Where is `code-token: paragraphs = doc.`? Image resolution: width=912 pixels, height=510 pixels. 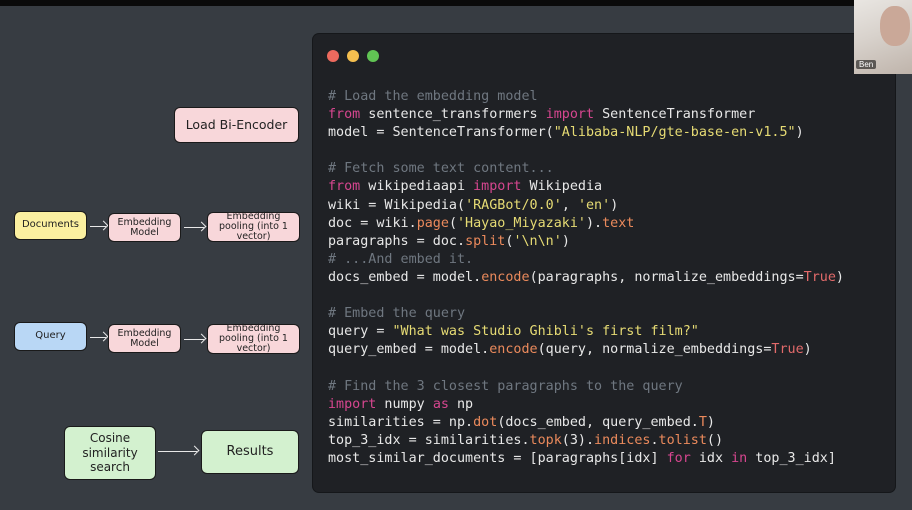 code-token: paragraphs = doc. is located at coordinates (397, 241).